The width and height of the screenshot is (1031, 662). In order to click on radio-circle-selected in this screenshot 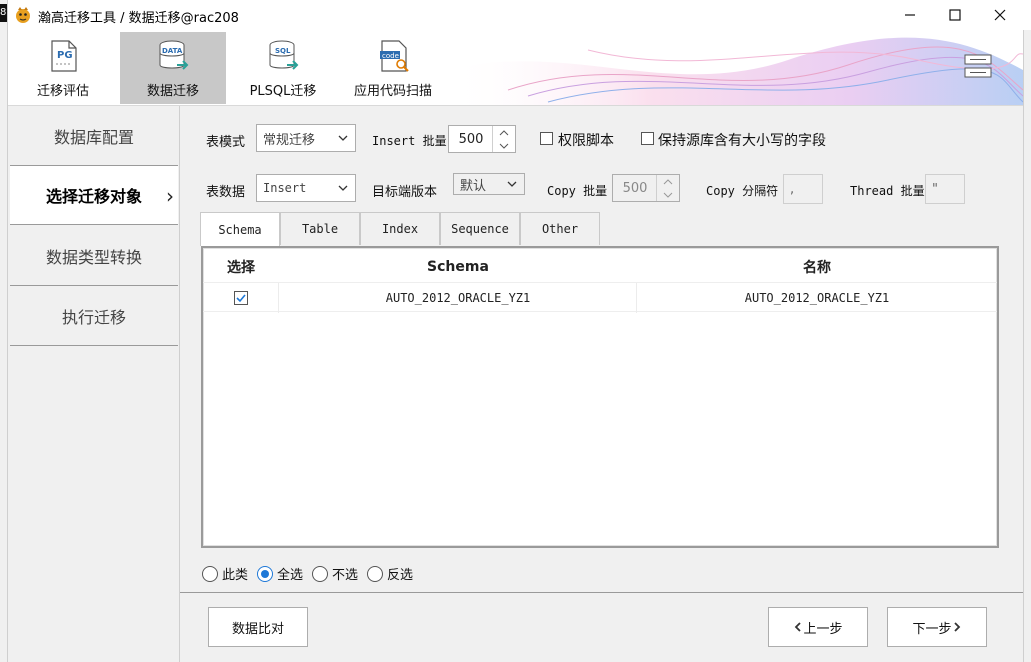, I will do `click(265, 573)`.